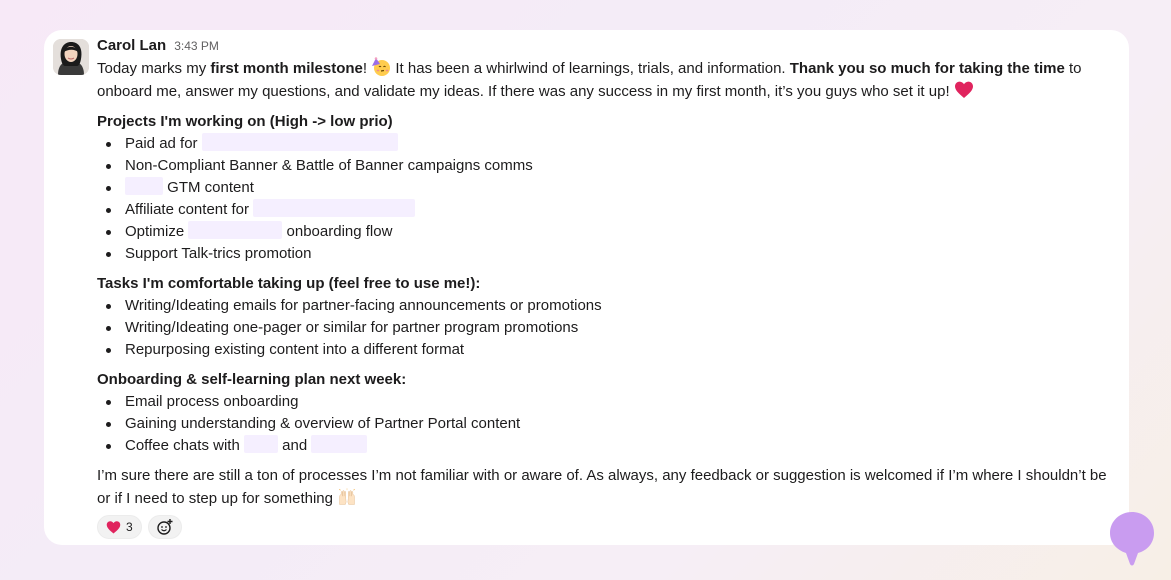  Describe the element at coordinates (347, 496) in the screenshot. I see `raising-hands-icon` at that location.